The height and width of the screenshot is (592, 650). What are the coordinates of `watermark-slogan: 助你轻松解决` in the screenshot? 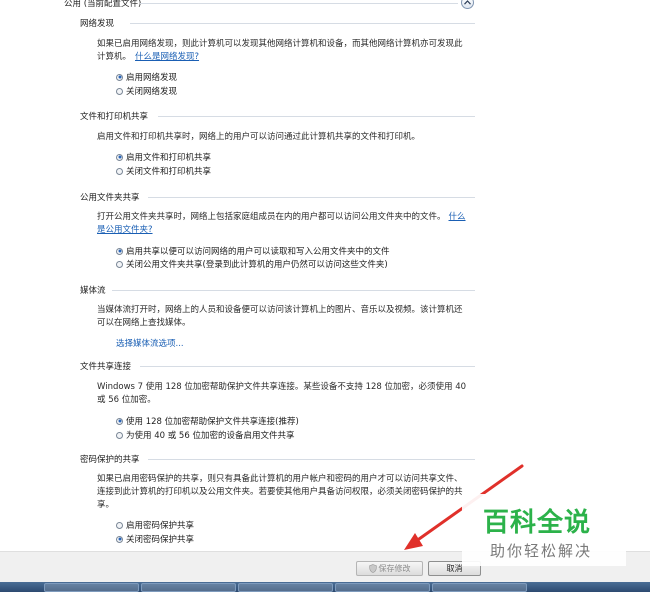 It's located at (541, 551).